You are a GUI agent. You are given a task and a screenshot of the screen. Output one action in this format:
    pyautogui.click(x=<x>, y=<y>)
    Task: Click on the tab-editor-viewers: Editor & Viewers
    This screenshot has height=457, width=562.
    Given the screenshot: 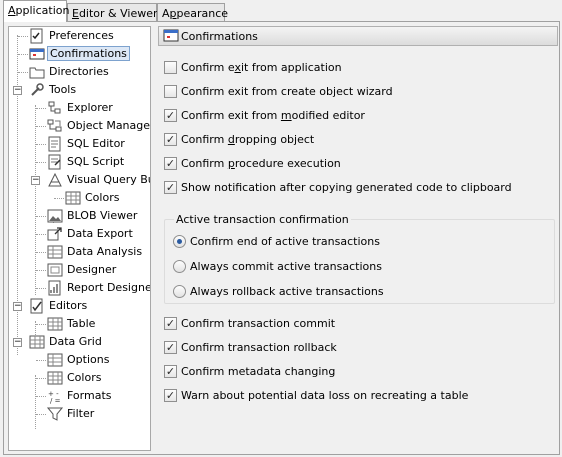 What is the action you would take?
    pyautogui.click(x=115, y=12)
    